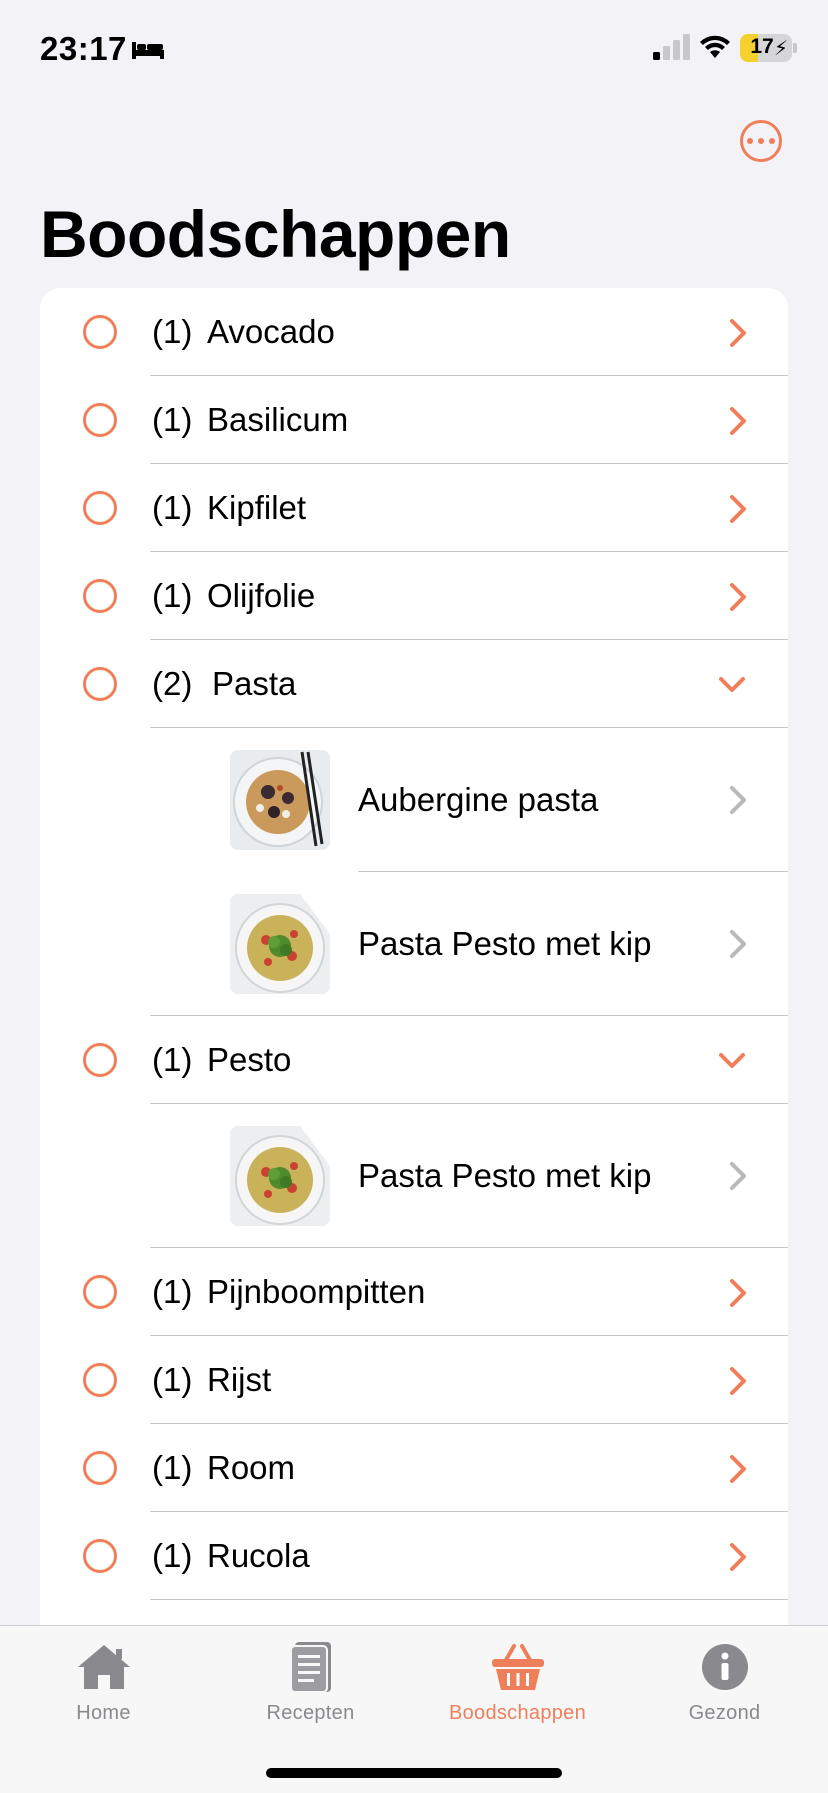  I want to click on tab-gezond: Gezond, so click(724, 1680).